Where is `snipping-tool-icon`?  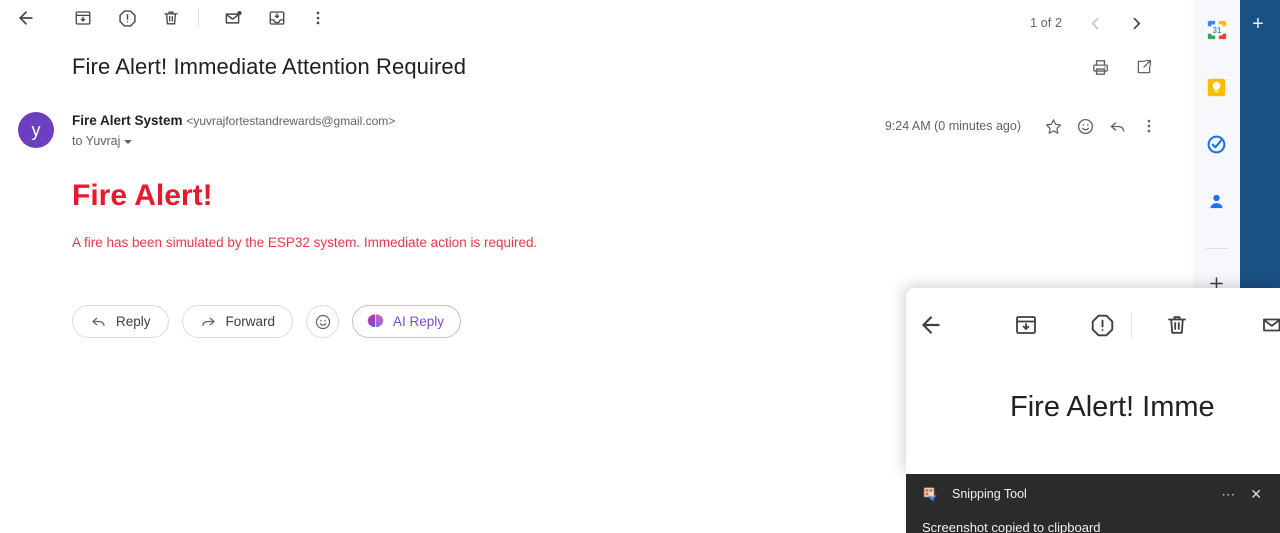 snipping-tool-icon is located at coordinates (930, 494).